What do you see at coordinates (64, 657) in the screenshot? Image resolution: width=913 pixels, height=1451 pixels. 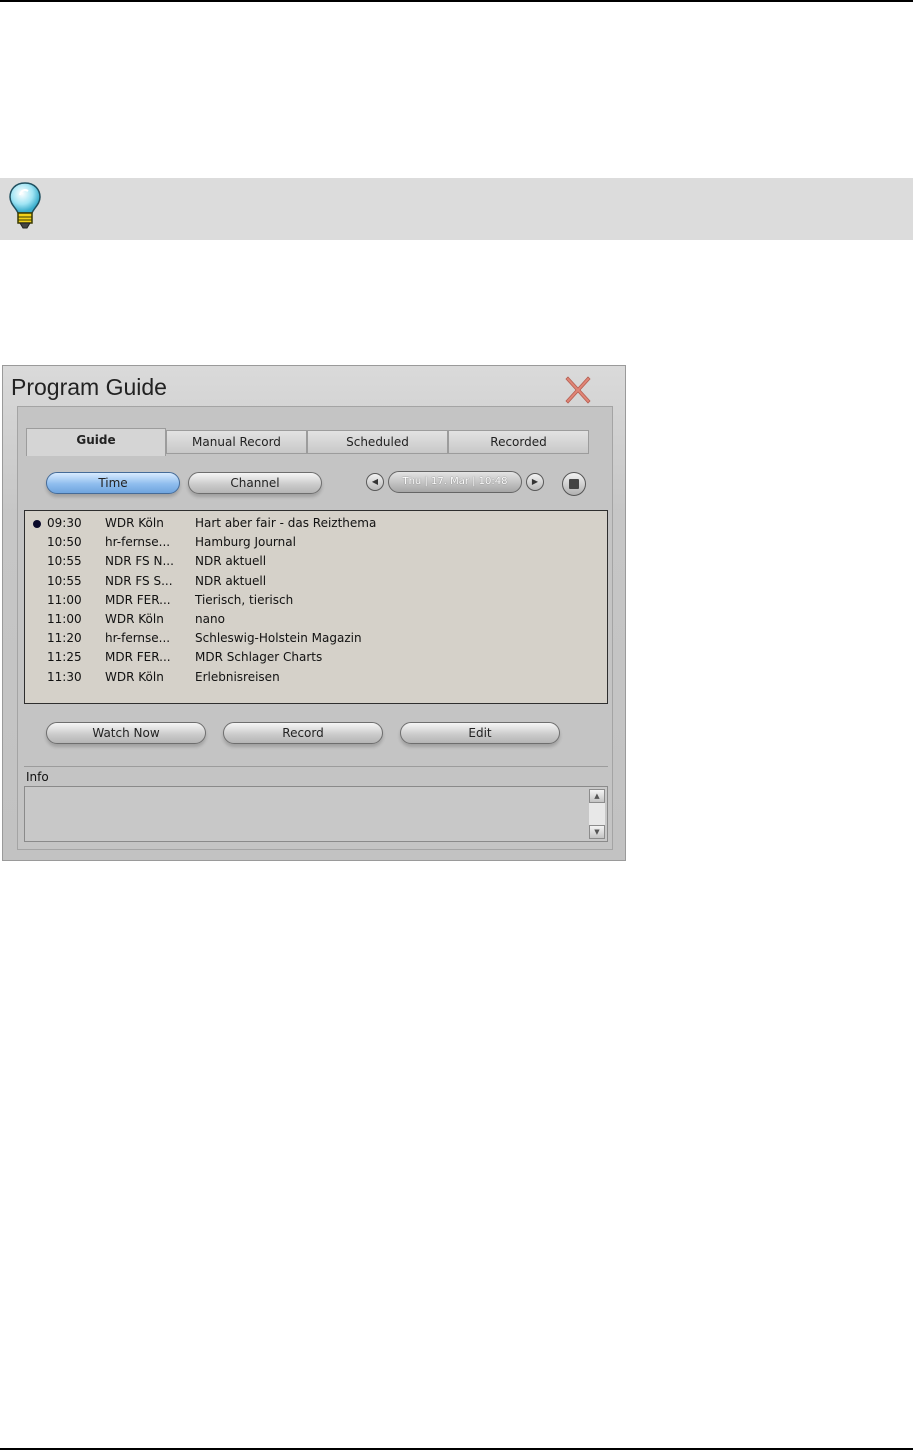 I see `program-time: 11:25` at bounding box center [64, 657].